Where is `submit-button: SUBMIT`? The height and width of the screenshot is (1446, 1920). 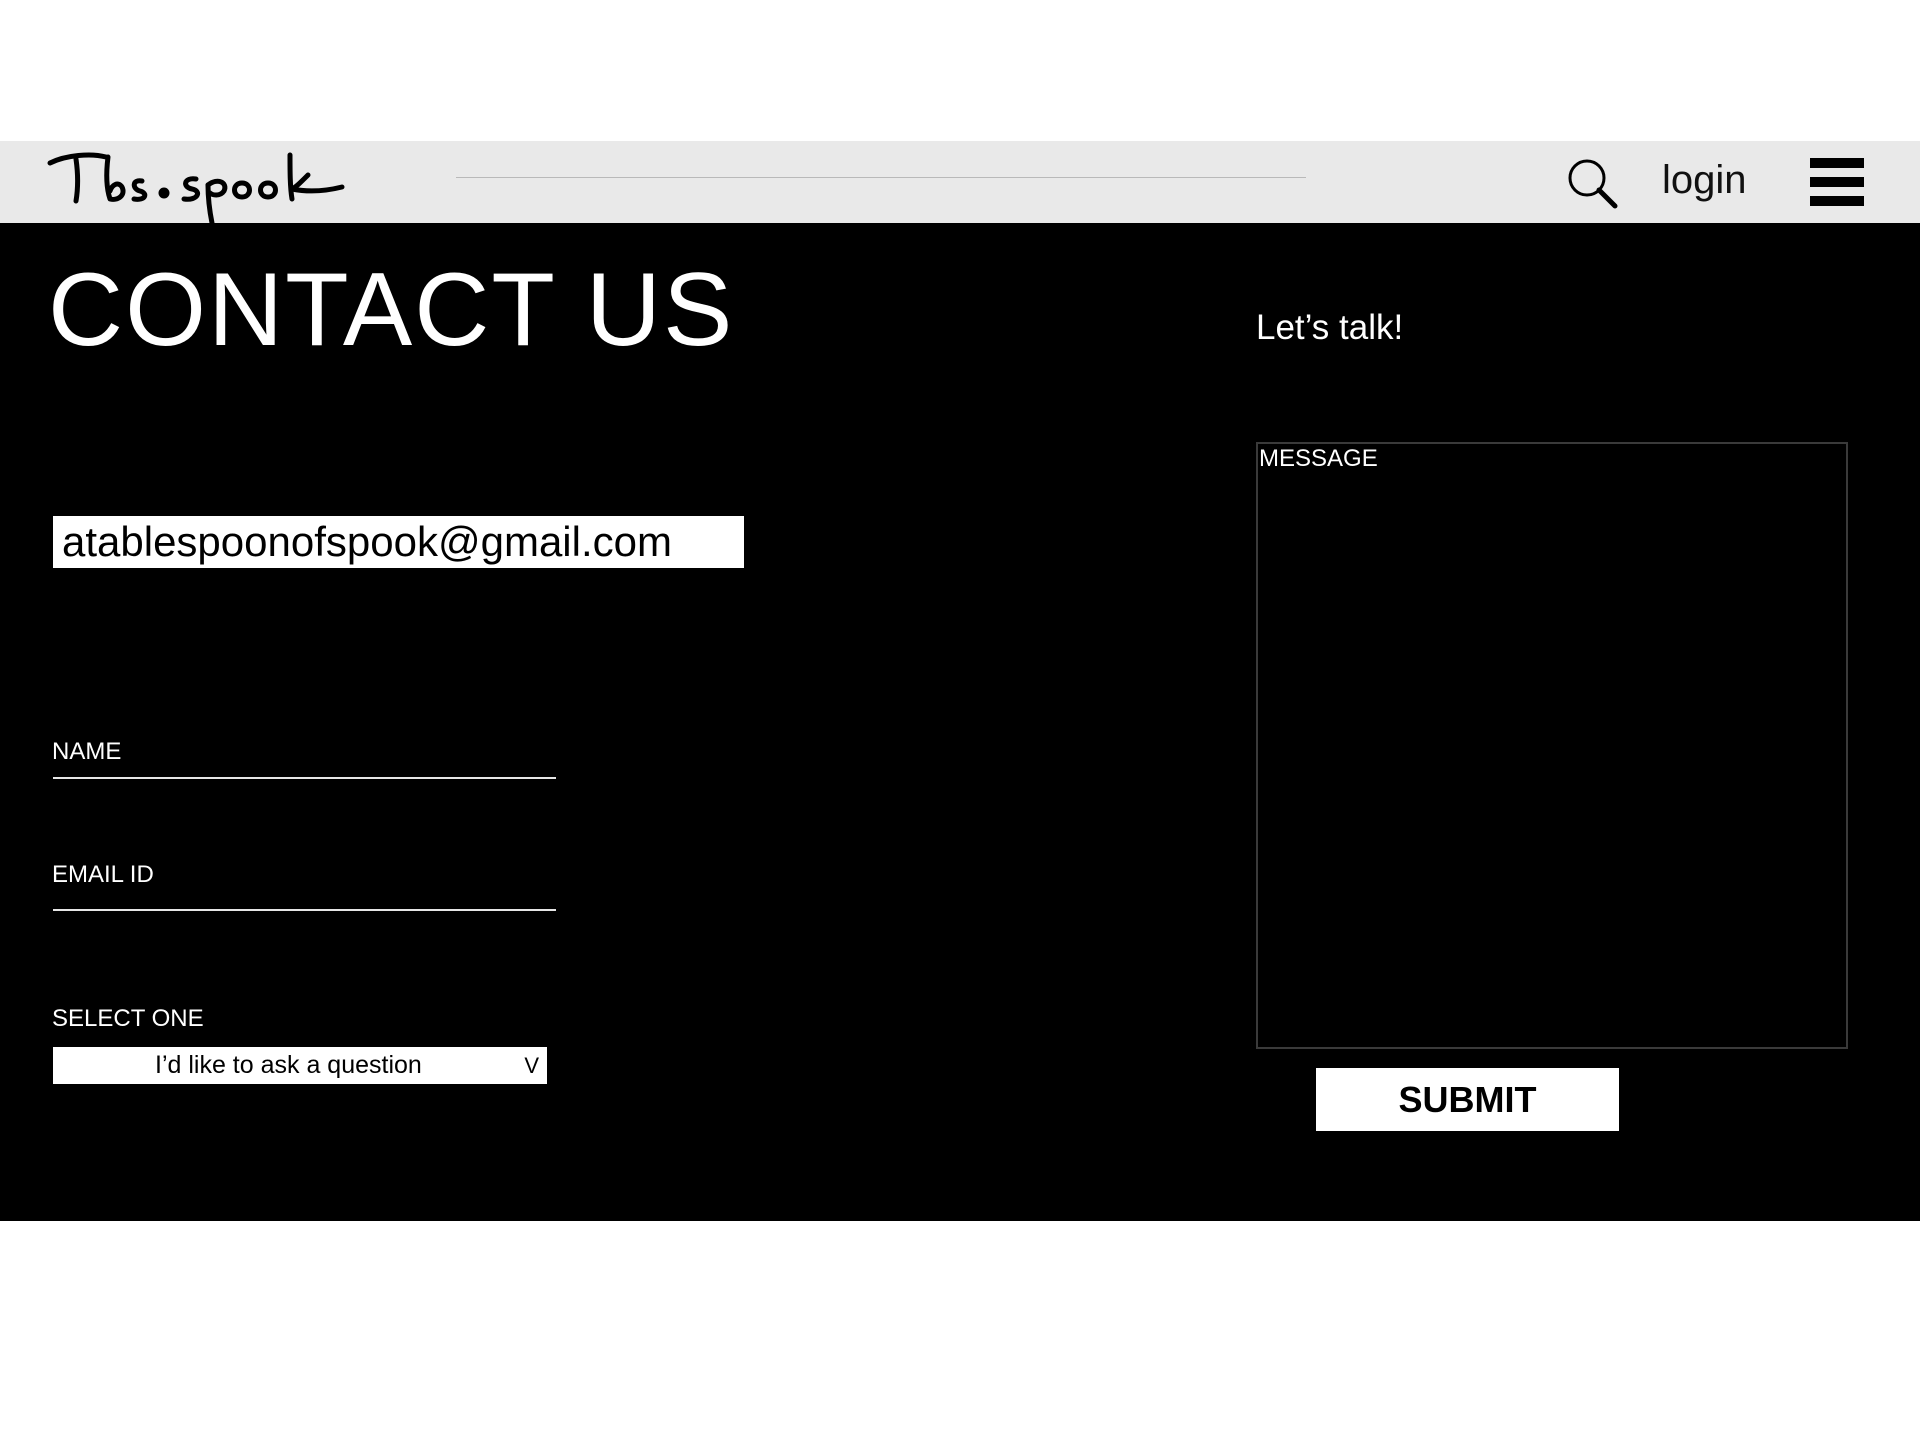
submit-button: SUBMIT is located at coordinates (1467, 1099).